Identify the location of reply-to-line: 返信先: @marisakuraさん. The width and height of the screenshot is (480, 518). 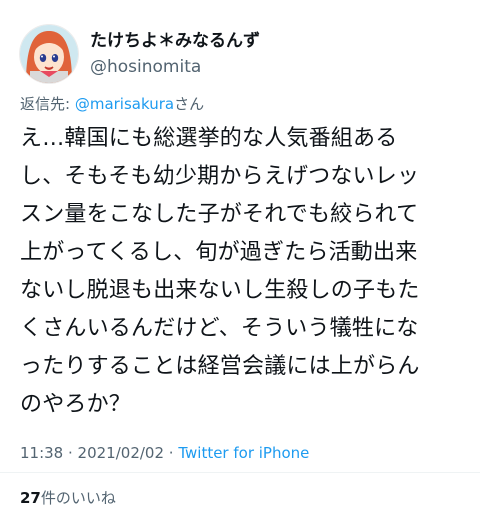
(112, 104).